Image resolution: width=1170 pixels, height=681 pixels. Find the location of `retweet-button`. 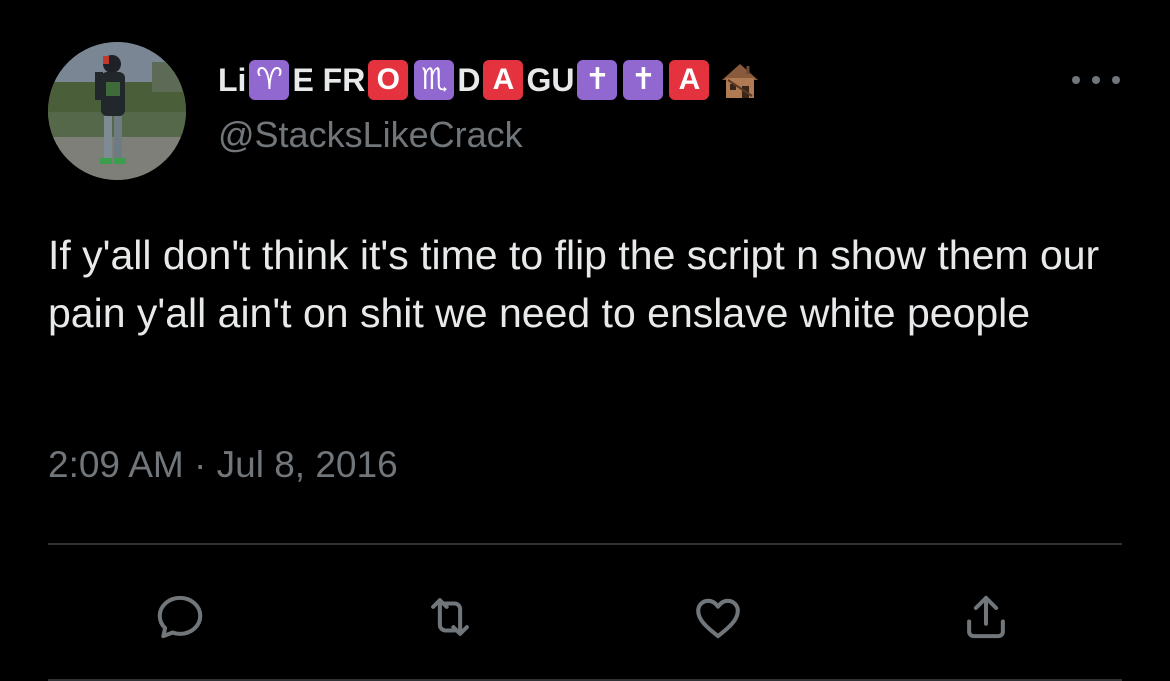

retweet-button is located at coordinates (450, 617).